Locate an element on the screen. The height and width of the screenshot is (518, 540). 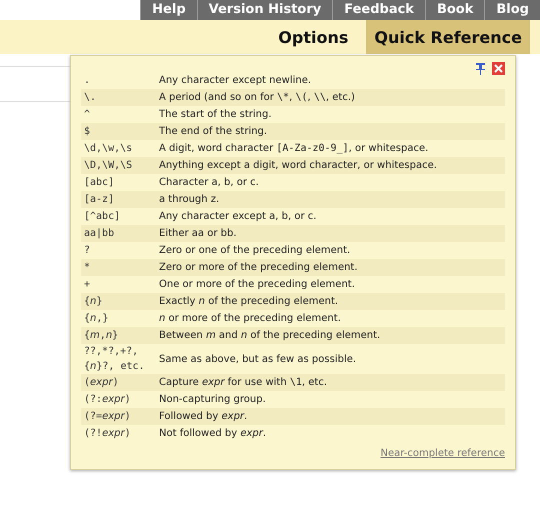
tab: Options is located at coordinates (313, 37).